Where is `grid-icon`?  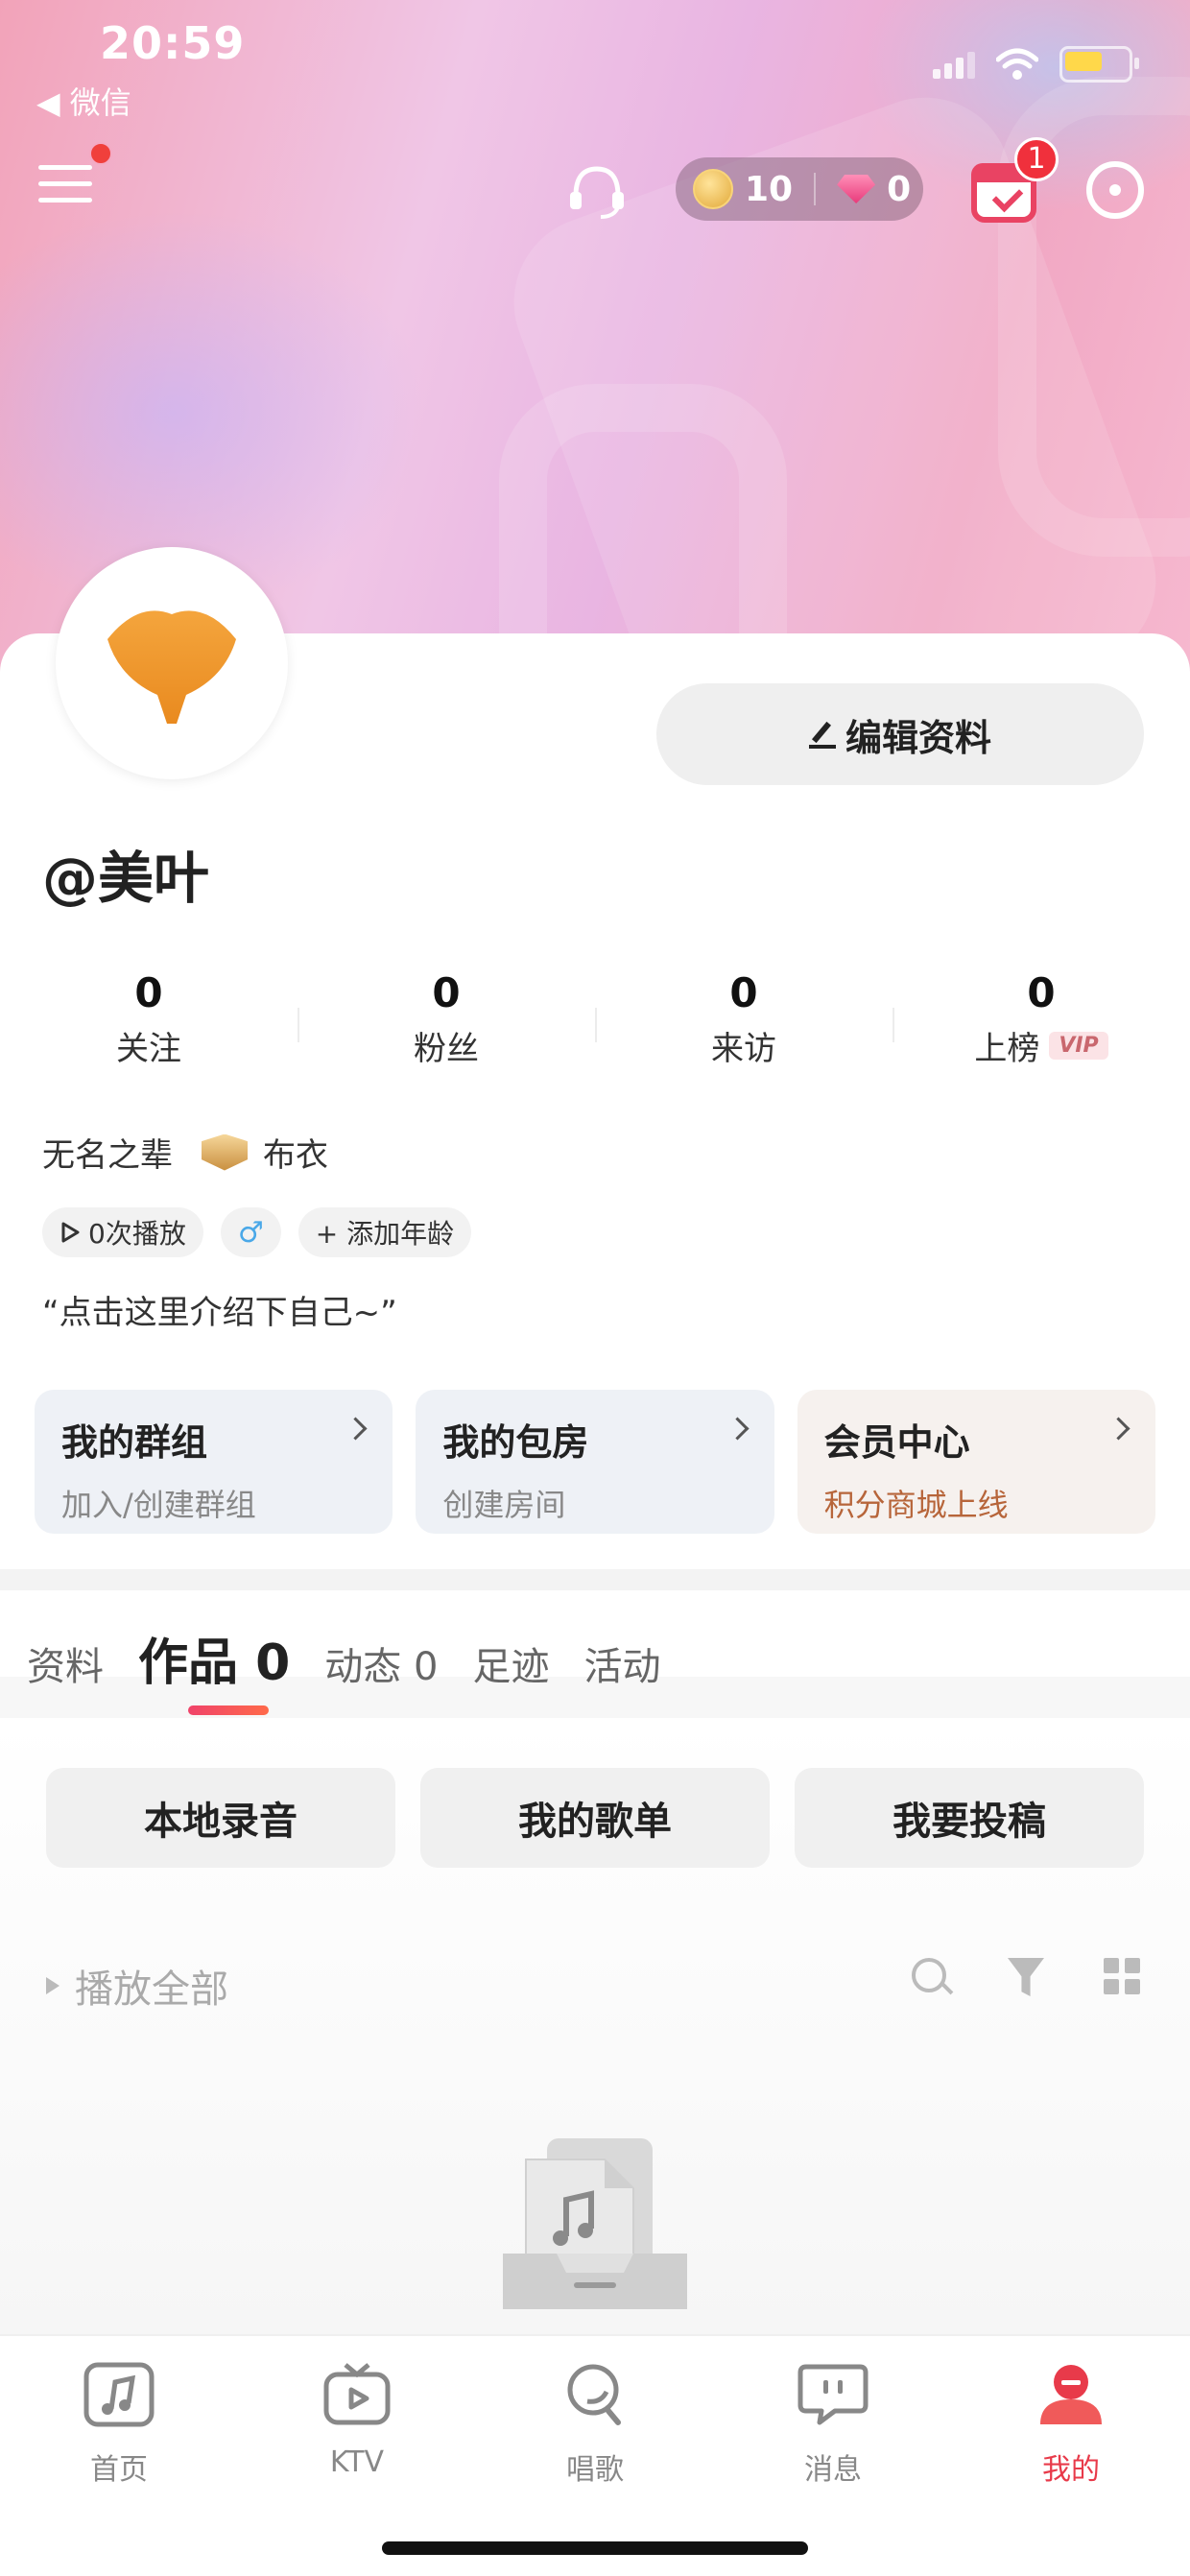
grid-icon is located at coordinates (1124, 1976).